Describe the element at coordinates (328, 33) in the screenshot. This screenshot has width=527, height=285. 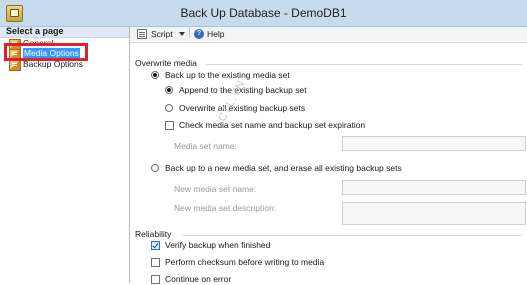
I see `toolbar: Script ? Help` at that location.